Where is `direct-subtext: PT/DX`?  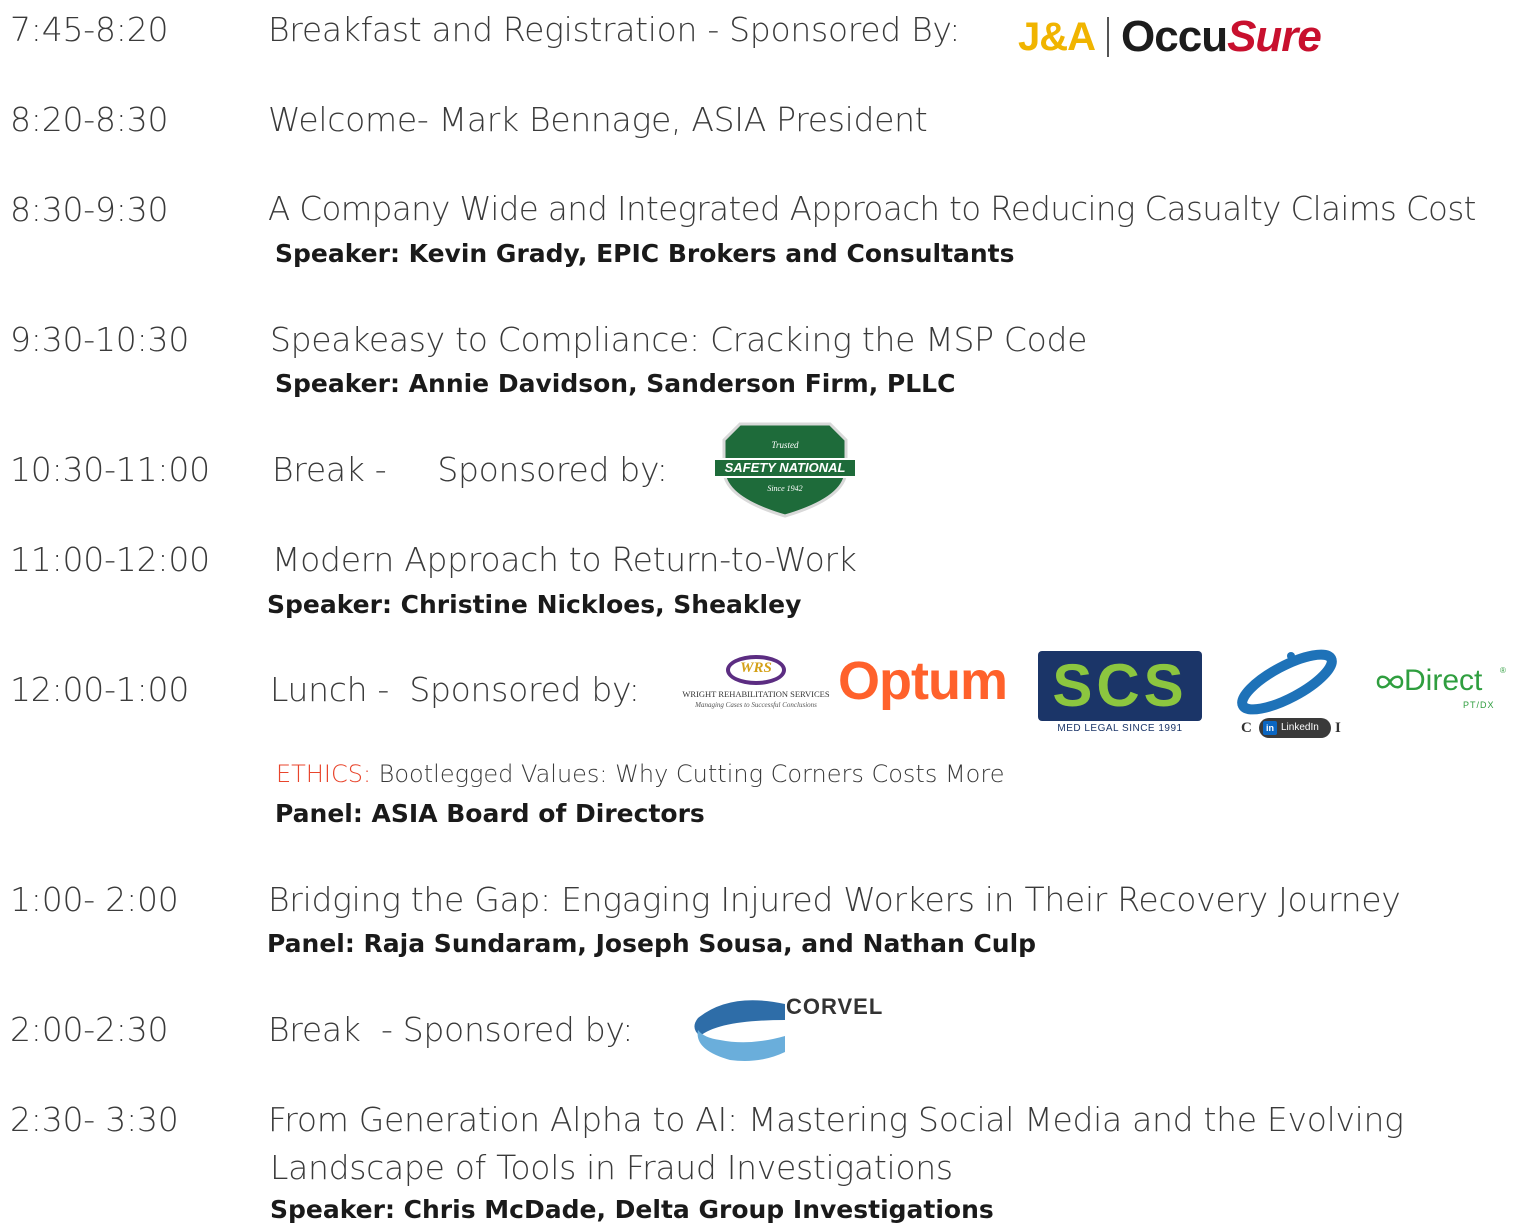
direct-subtext: PT/DX is located at coordinates (1479, 705).